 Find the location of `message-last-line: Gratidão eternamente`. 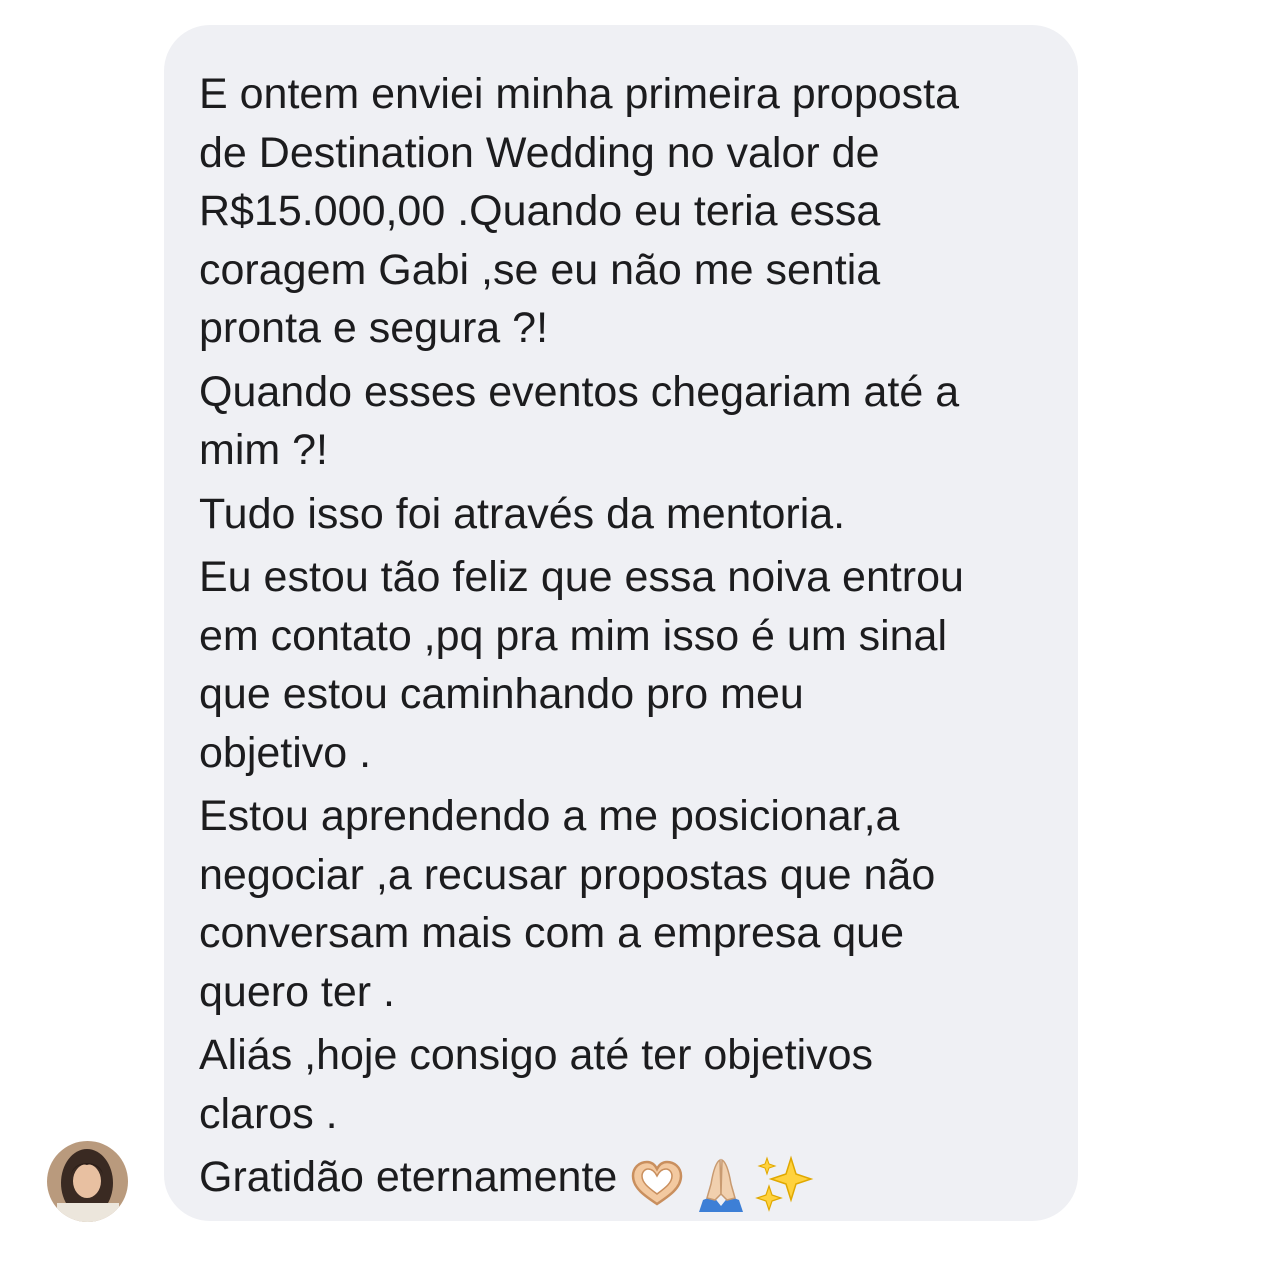

message-last-line: Gratidão eternamente is located at coordinates (628, 1181).